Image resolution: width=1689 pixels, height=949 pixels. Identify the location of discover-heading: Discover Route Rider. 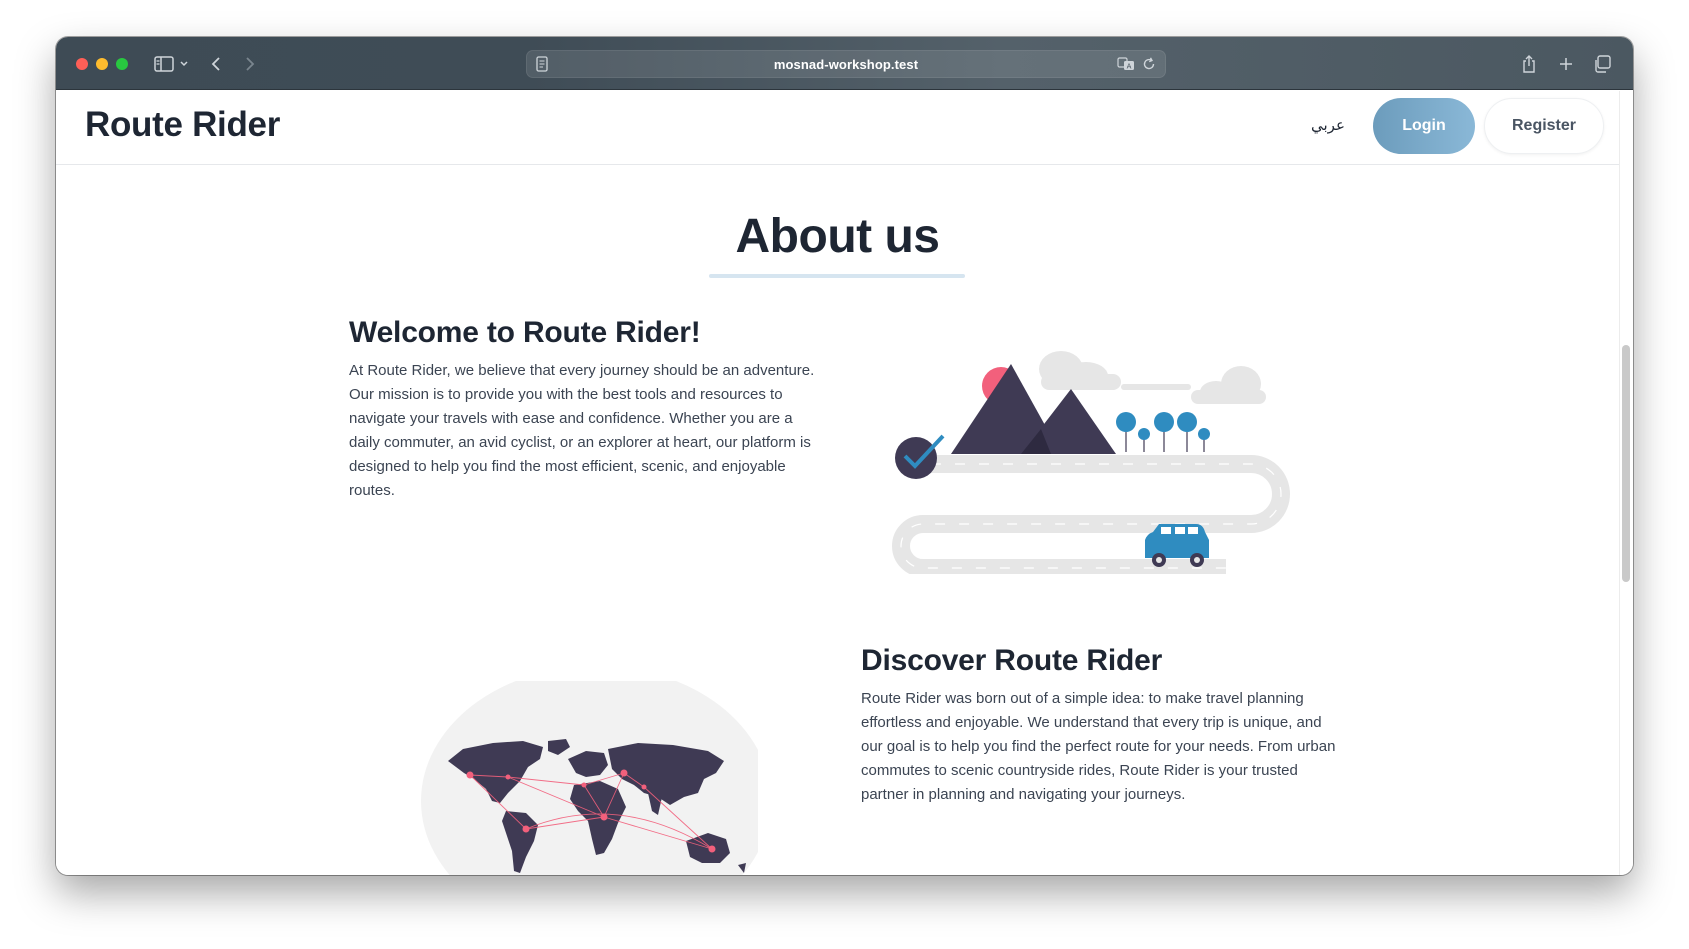
(1012, 660).